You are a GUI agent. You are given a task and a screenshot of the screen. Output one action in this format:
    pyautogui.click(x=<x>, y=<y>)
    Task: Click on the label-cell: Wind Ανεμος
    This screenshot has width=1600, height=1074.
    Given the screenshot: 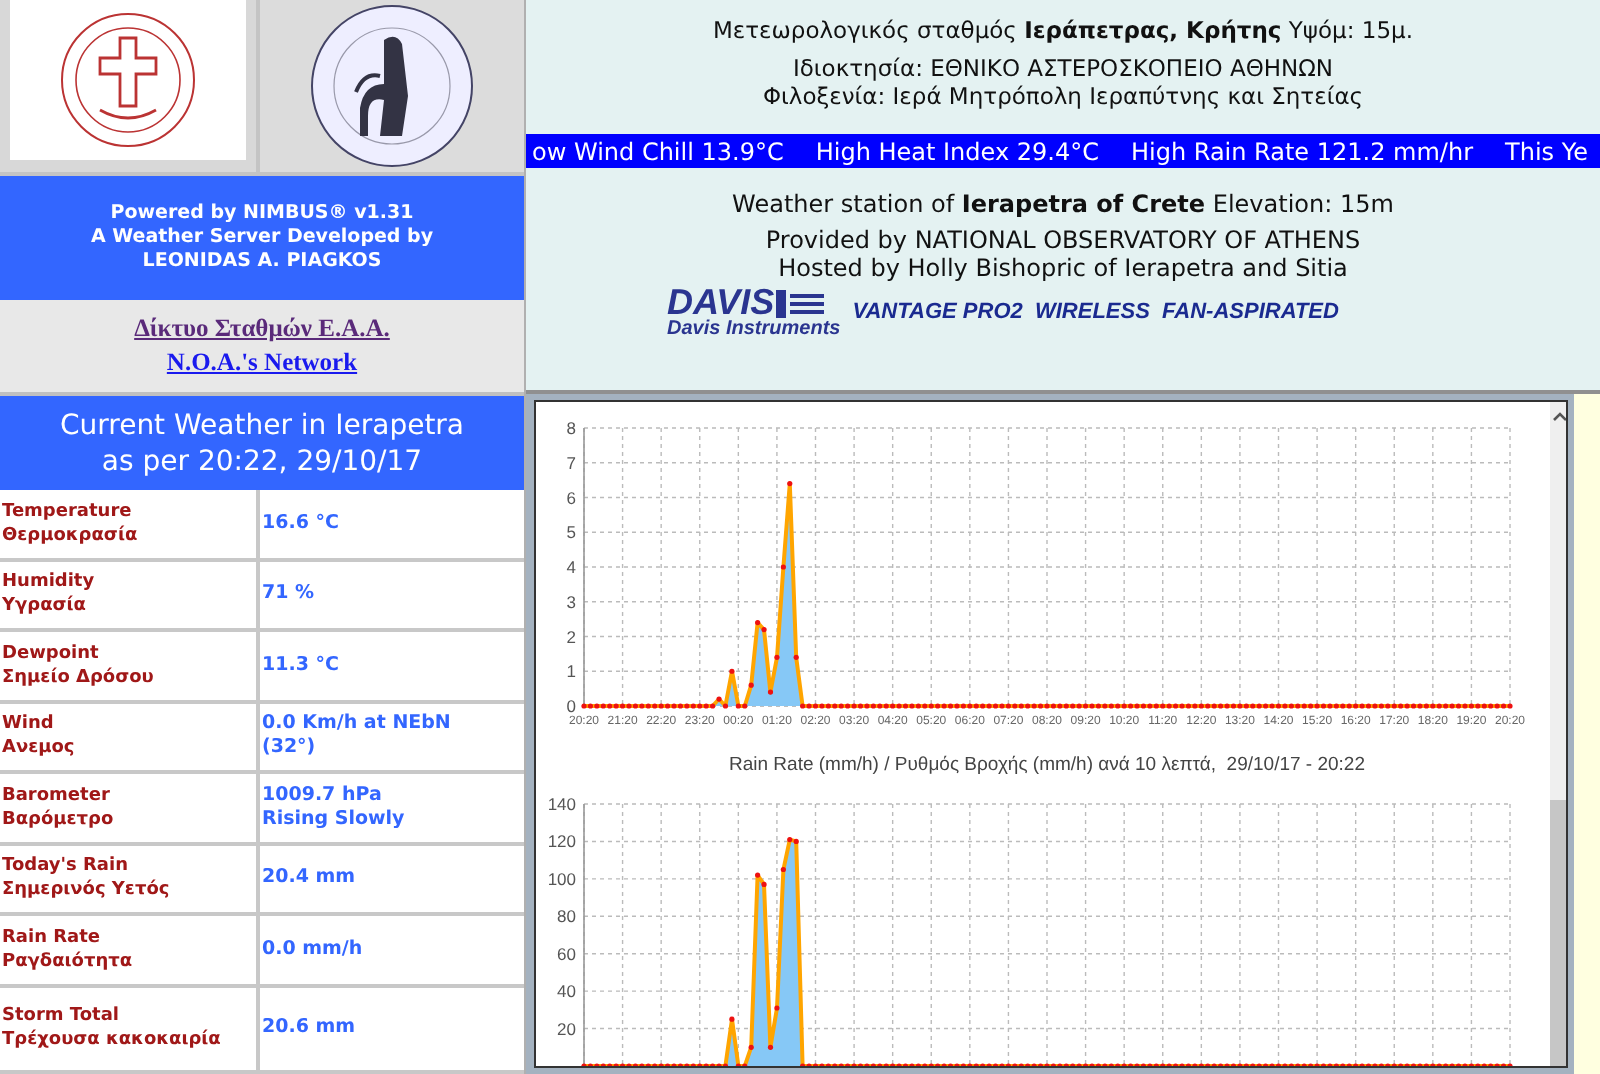 What is the action you would take?
    pyautogui.click(x=130, y=736)
    